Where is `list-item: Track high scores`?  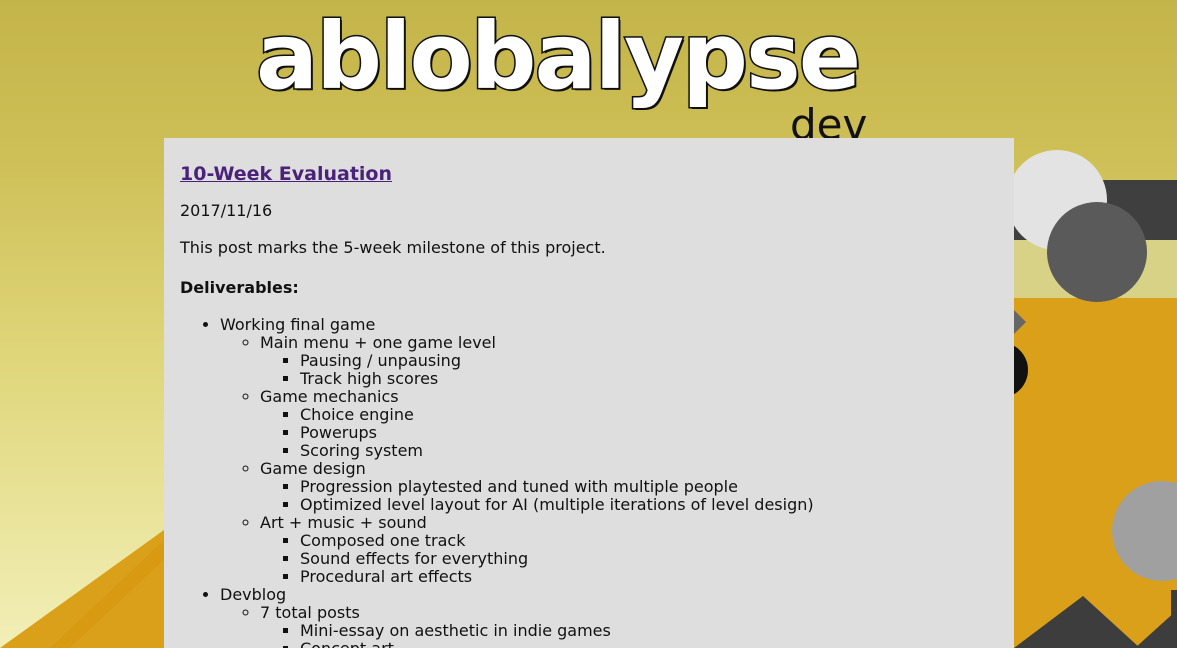 list-item: Track high scores is located at coordinates (649, 379).